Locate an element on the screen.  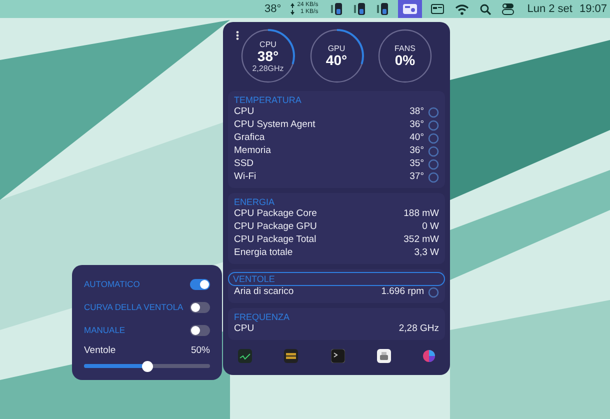
gauge-label: CPU is located at coordinates (268, 44).